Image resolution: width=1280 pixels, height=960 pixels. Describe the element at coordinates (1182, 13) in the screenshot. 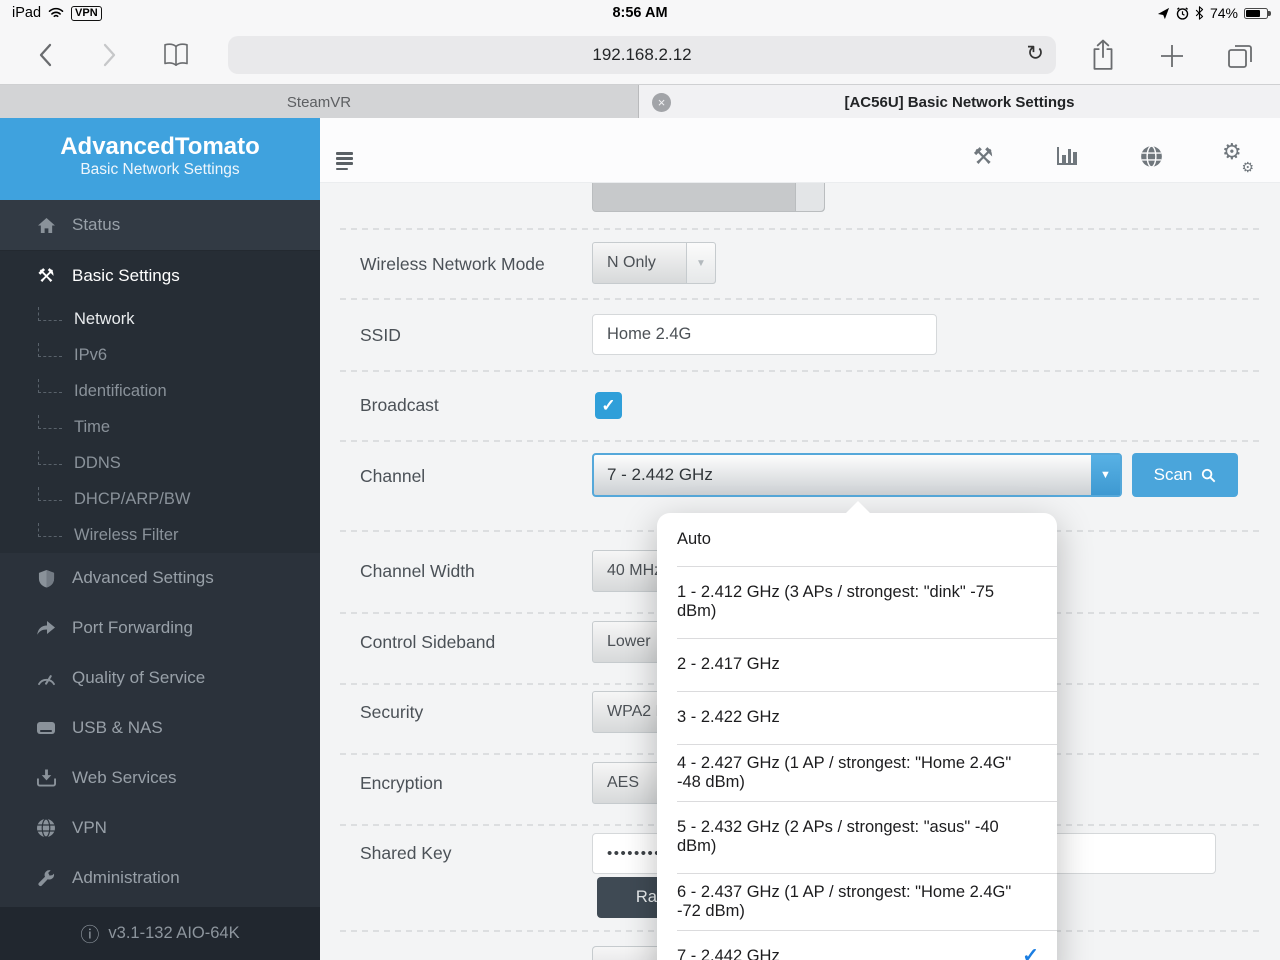

I see `alarm-icon` at that location.